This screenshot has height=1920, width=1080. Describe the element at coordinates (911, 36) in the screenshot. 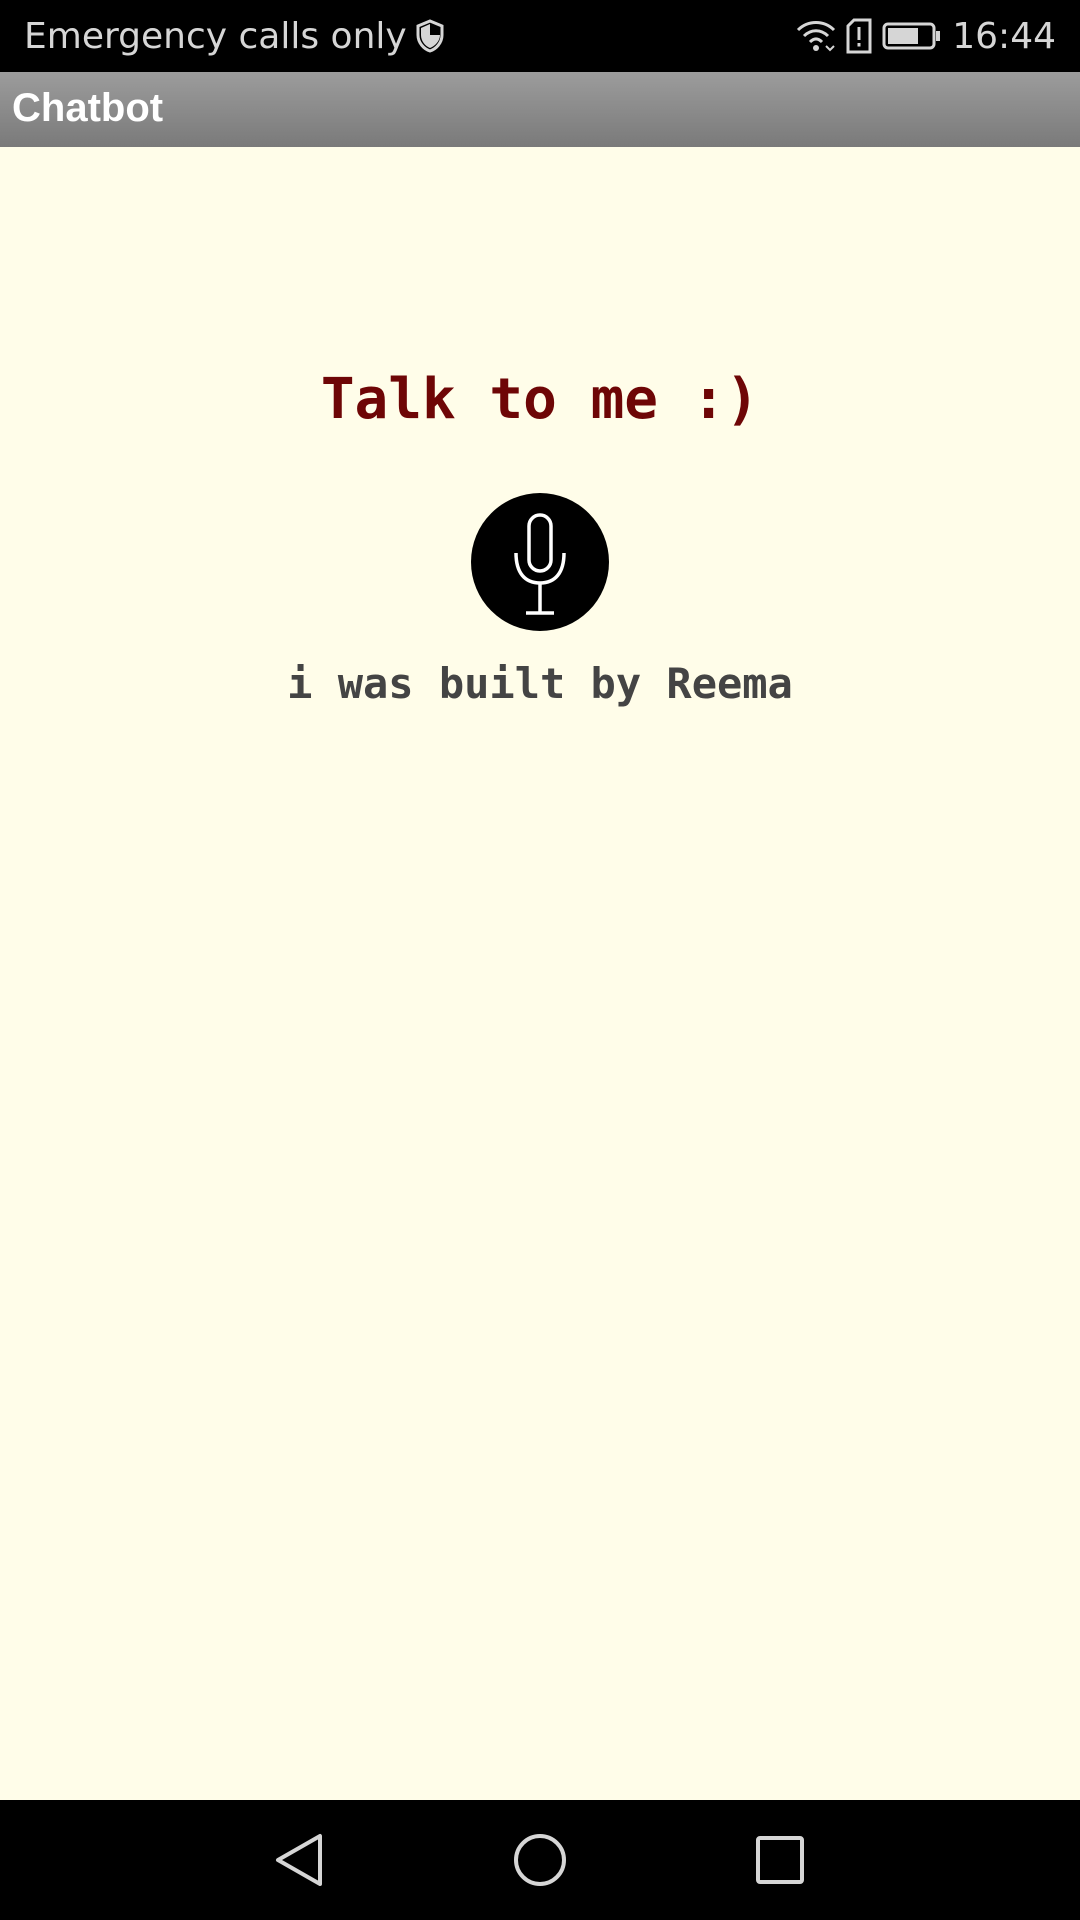

I see `battery-icon` at that location.